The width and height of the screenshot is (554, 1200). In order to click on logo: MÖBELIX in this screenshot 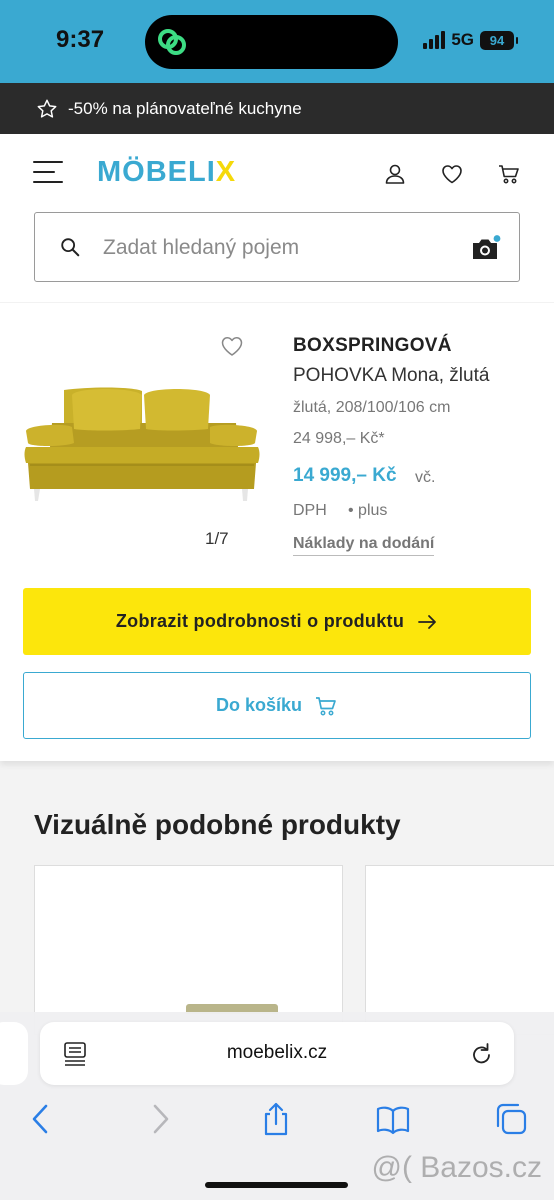, I will do `click(166, 172)`.